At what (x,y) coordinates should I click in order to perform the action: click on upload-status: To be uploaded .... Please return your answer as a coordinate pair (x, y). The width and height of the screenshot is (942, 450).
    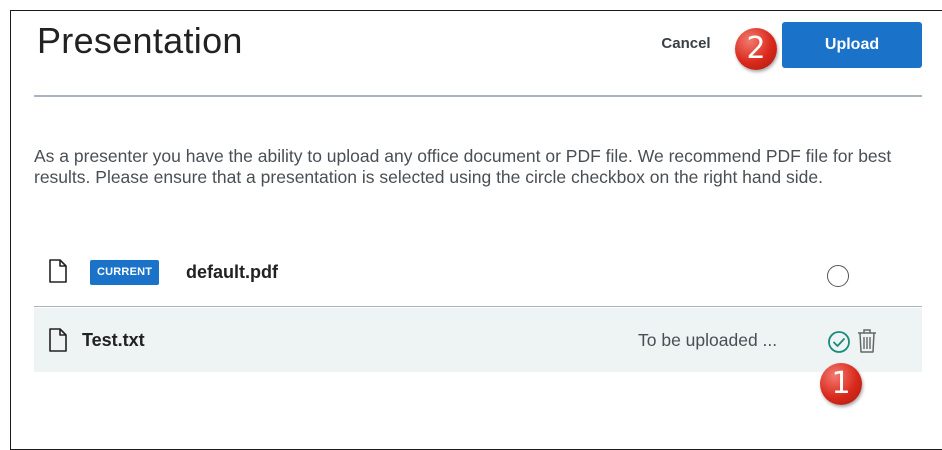
    Looking at the image, I should click on (708, 340).